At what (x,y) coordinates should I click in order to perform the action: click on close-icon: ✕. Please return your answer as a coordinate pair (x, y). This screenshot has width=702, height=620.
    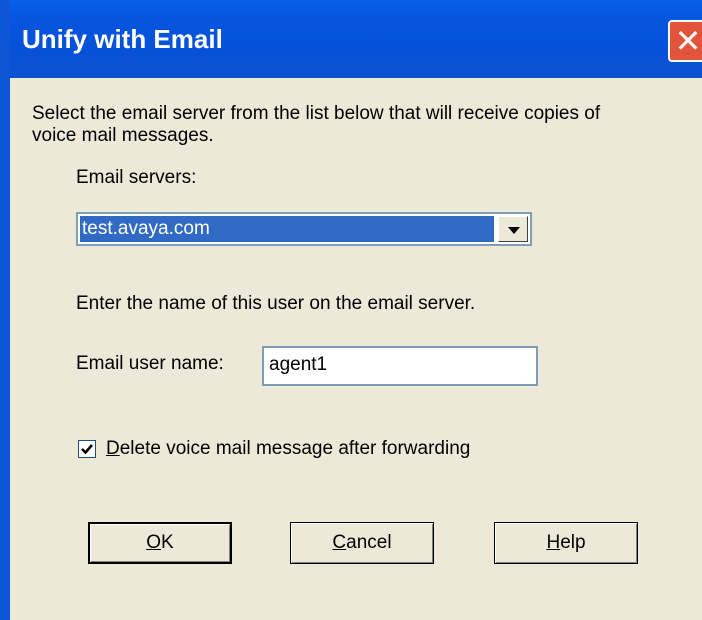
    Looking at the image, I should click on (688, 41).